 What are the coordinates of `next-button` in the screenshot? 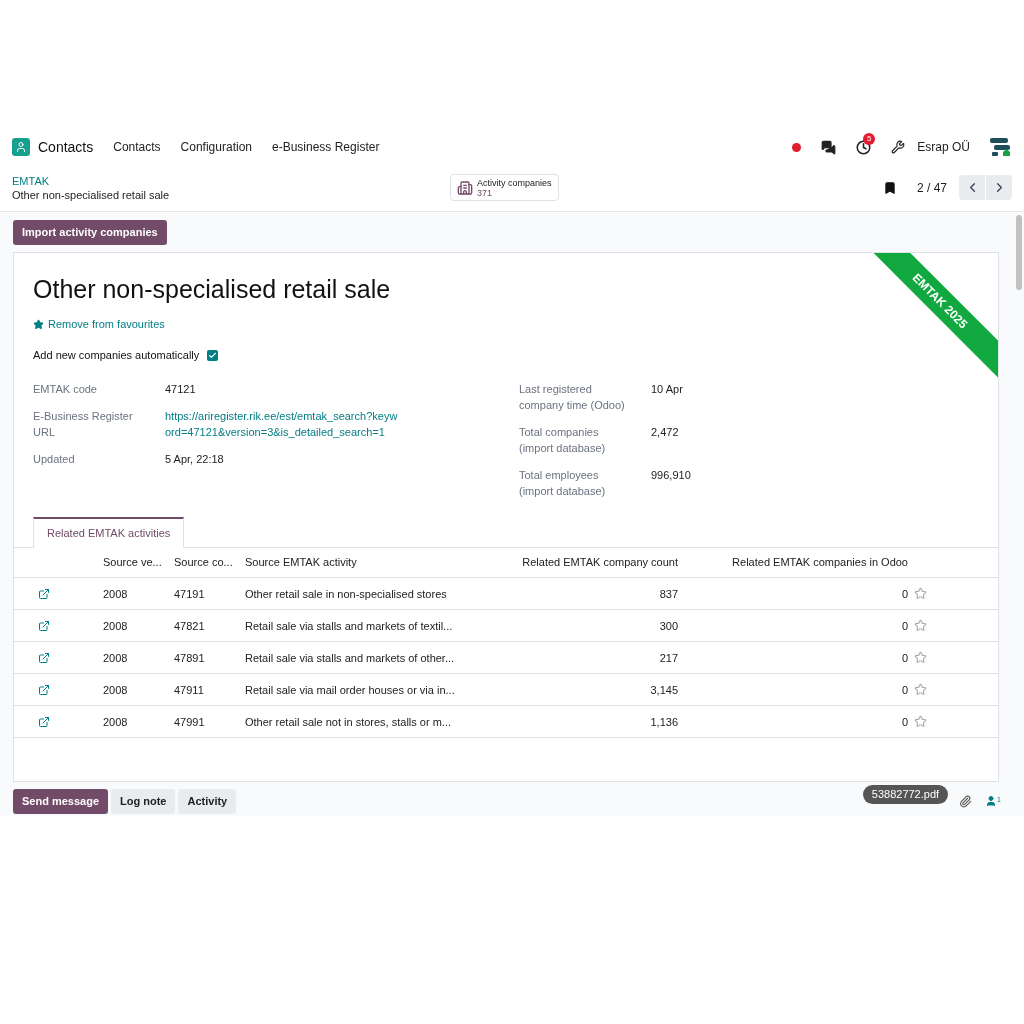 It's located at (999, 187).